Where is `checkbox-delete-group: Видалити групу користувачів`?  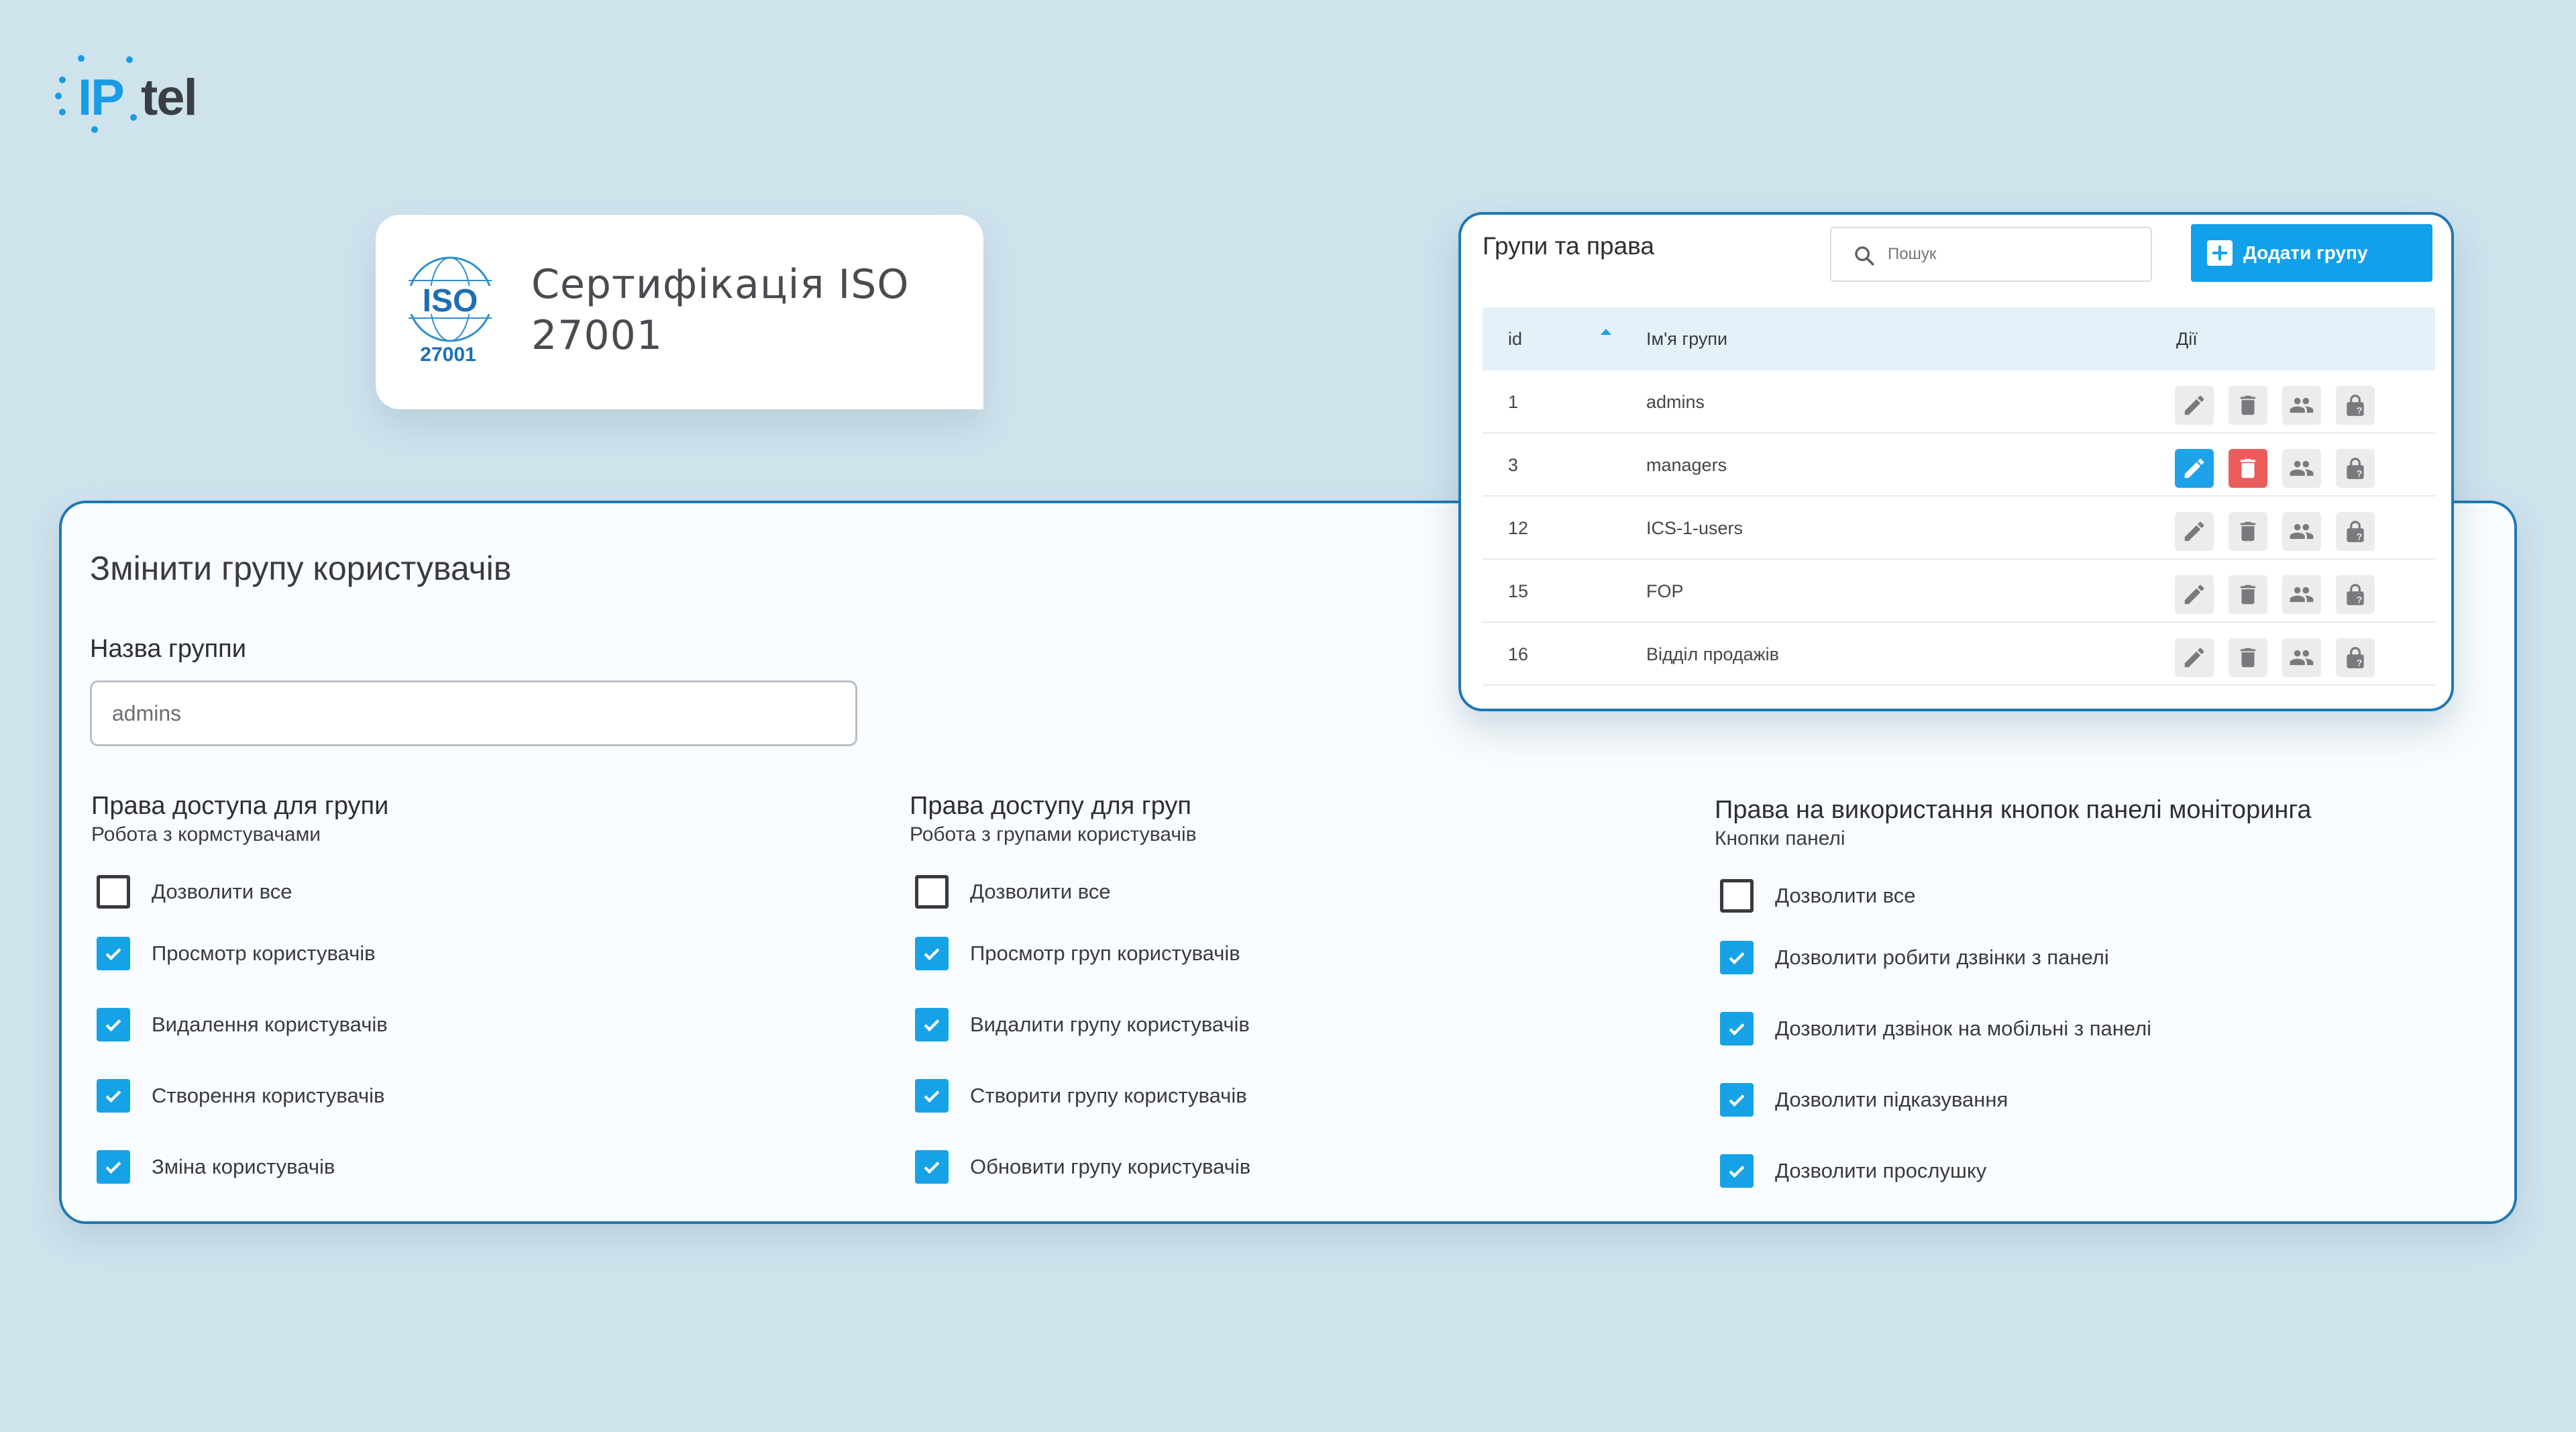
checkbox-delete-group: Видалити групу користувачів is located at coordinates (1082, 1024).